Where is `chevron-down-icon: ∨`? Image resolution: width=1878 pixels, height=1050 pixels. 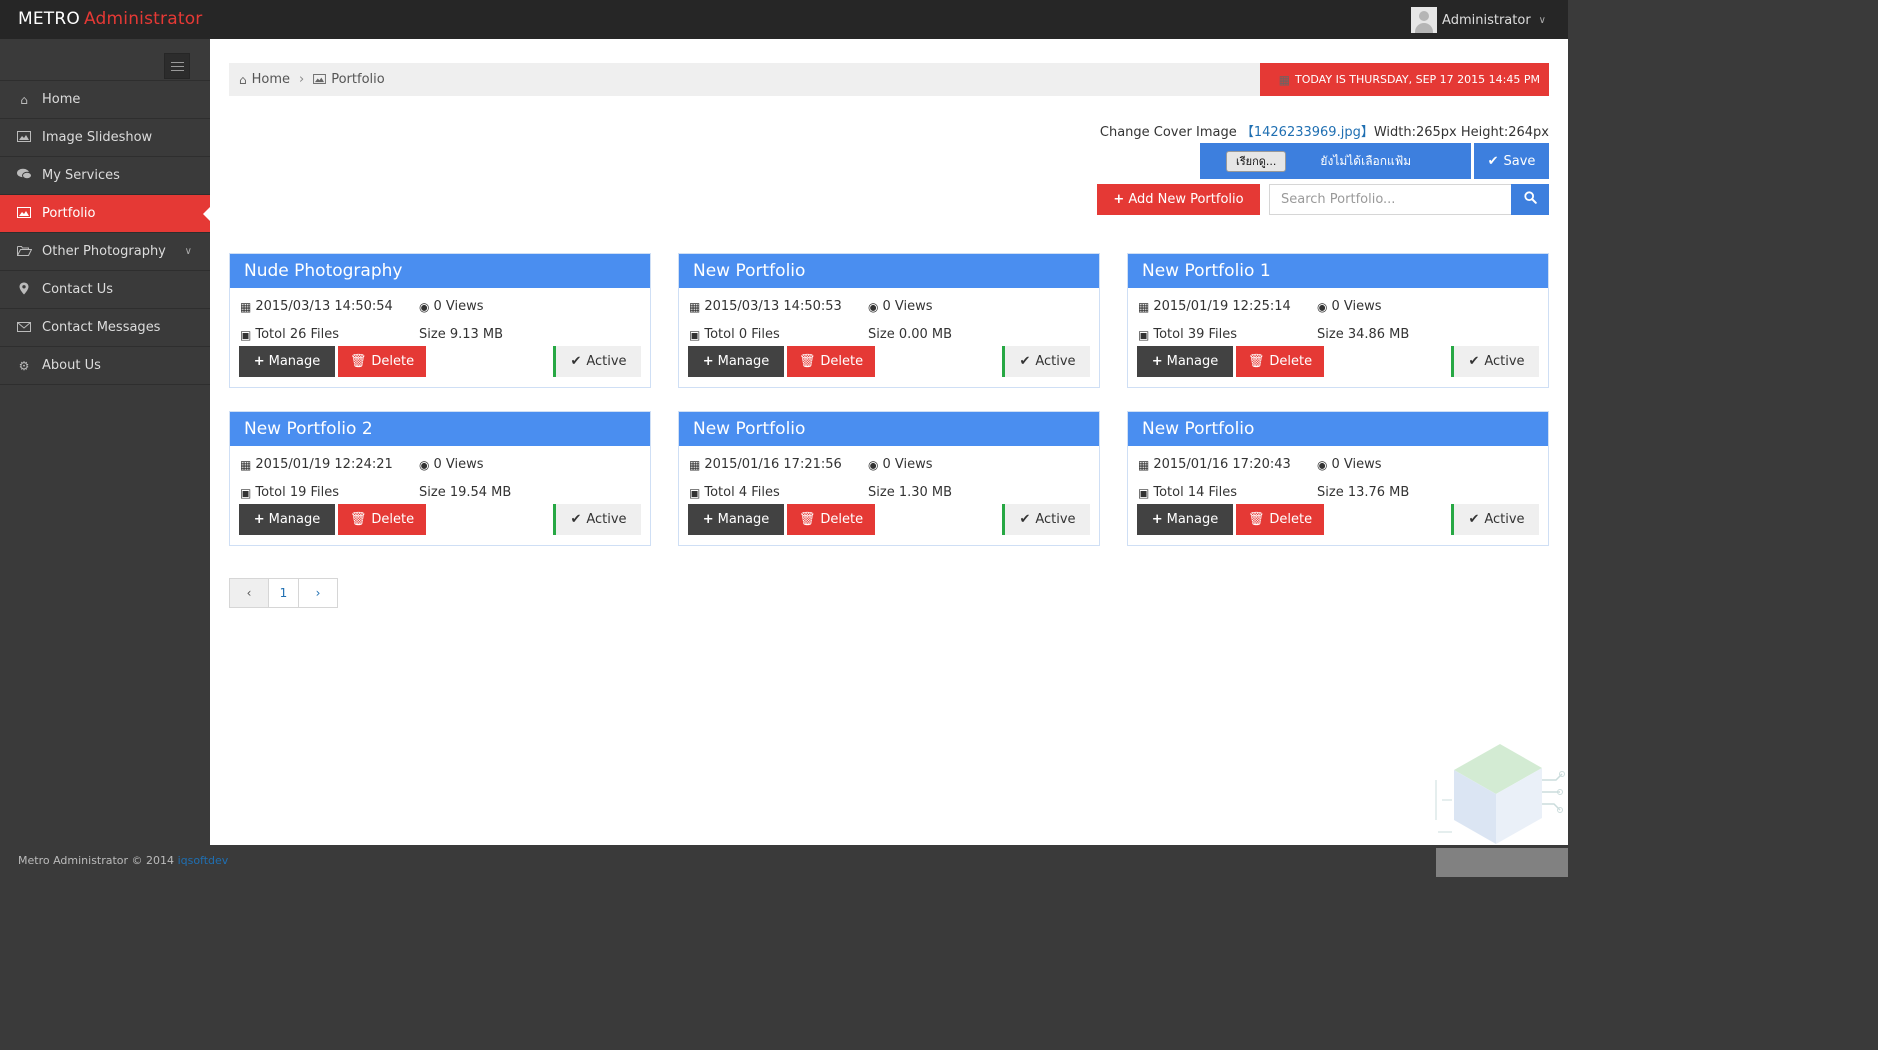 chevron-down-icon: ∨ is located at coordinates (188, 251).